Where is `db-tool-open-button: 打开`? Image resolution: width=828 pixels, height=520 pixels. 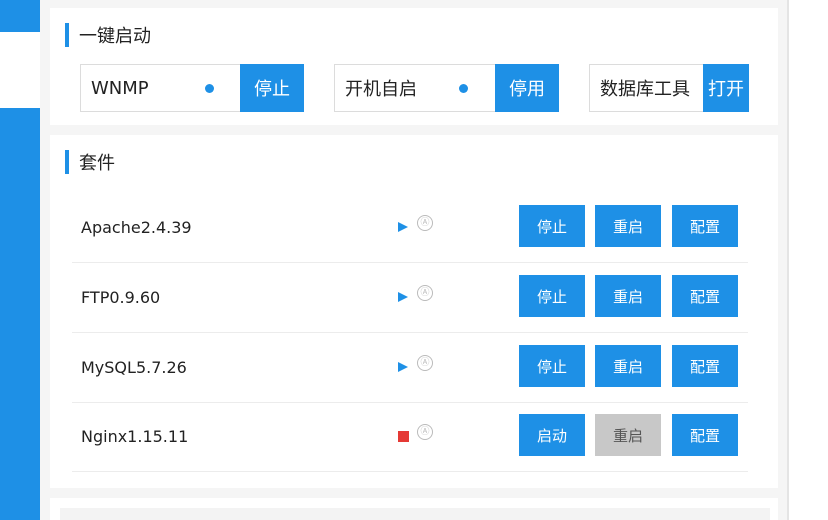
db-tool-open-button: 打开 is located at coordinates (726, 88).